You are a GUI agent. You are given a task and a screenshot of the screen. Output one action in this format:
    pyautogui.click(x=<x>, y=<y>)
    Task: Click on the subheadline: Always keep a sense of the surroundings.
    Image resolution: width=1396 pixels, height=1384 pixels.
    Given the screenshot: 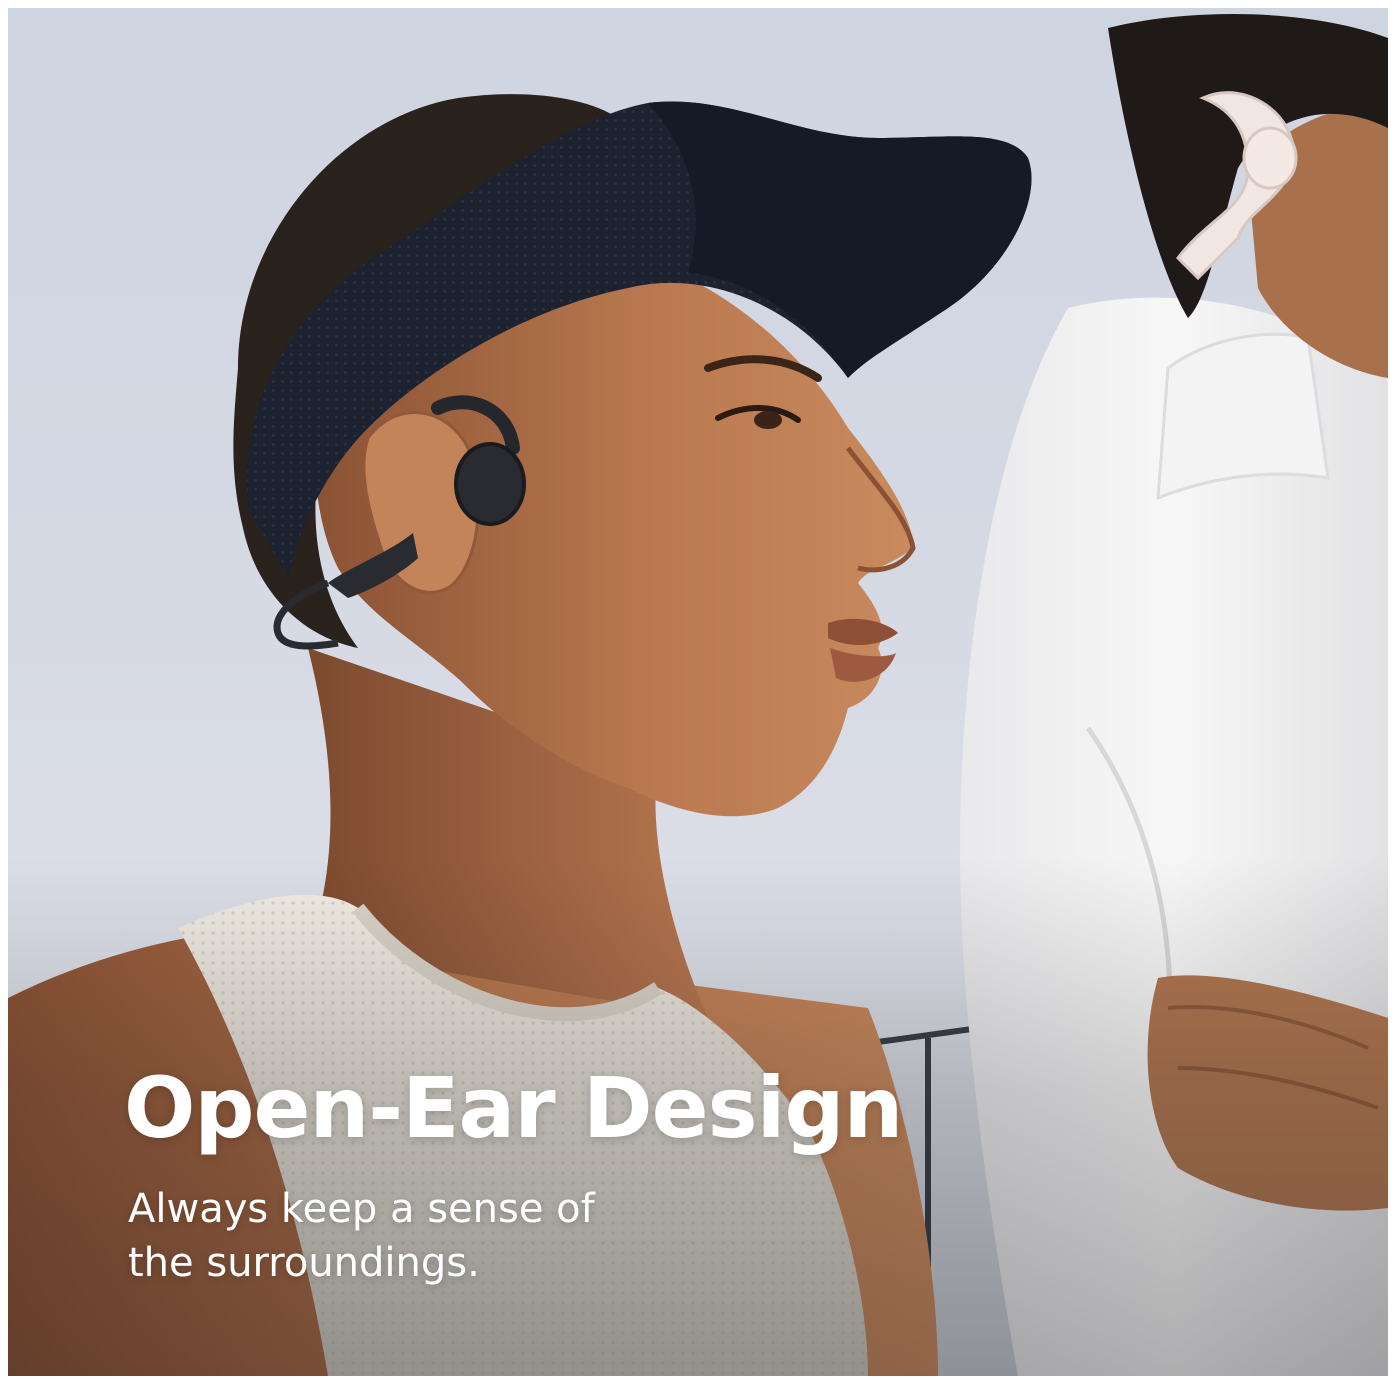 What is the action you would take?
    pyautogui.click(x=361, y=1236)
    